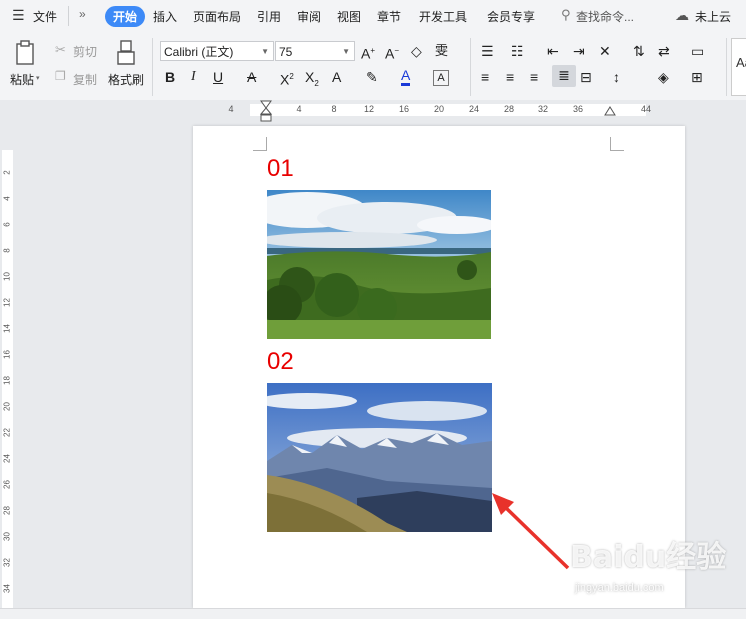 The height and width of the screenshot is (619, 746). Describe the element at coordinates (441, 51) in the screenshot. I see `phonetic-guide-icon: 雯` at that location.